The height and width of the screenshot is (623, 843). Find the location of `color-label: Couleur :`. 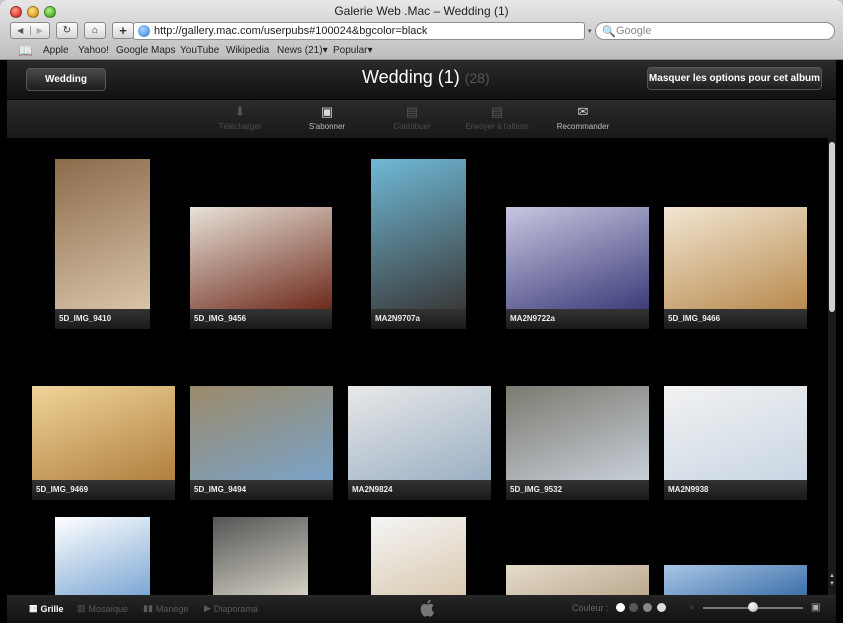

color-label: Couleur : is located at coordinates (590, 608).